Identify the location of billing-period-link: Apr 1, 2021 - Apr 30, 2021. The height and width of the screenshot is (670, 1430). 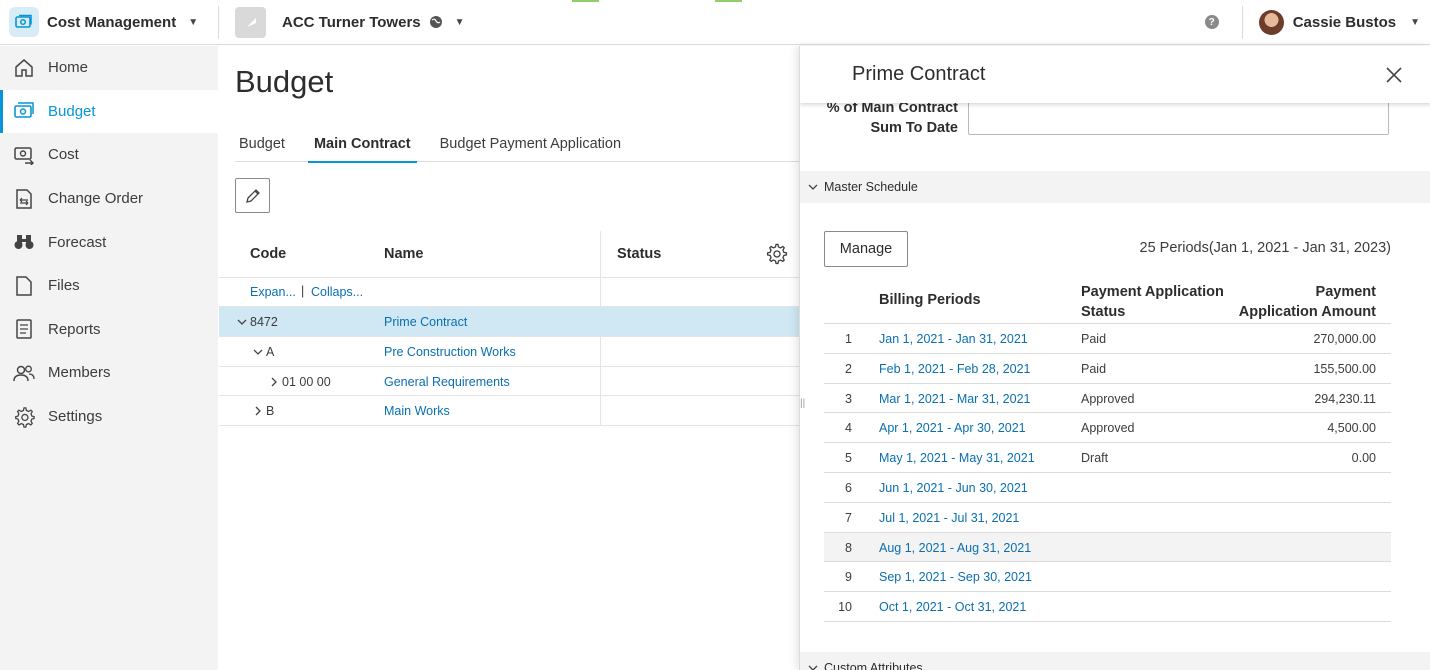
(952, 428).